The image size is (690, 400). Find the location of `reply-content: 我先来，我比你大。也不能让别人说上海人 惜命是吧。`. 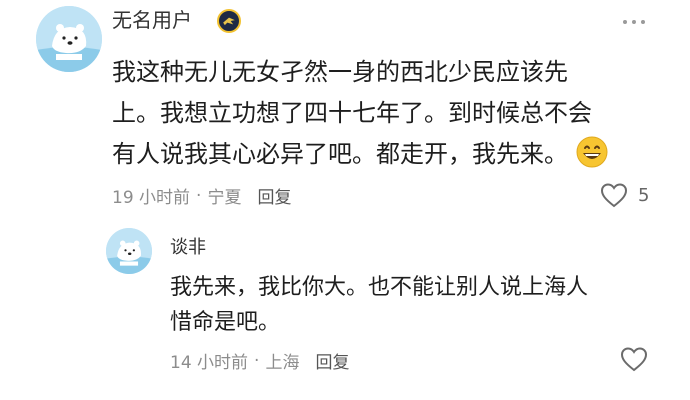

reply-content: 我先来，我比你大。也不能让别人说上海人 惜命是吧。 is located at coordinates (379, 305).